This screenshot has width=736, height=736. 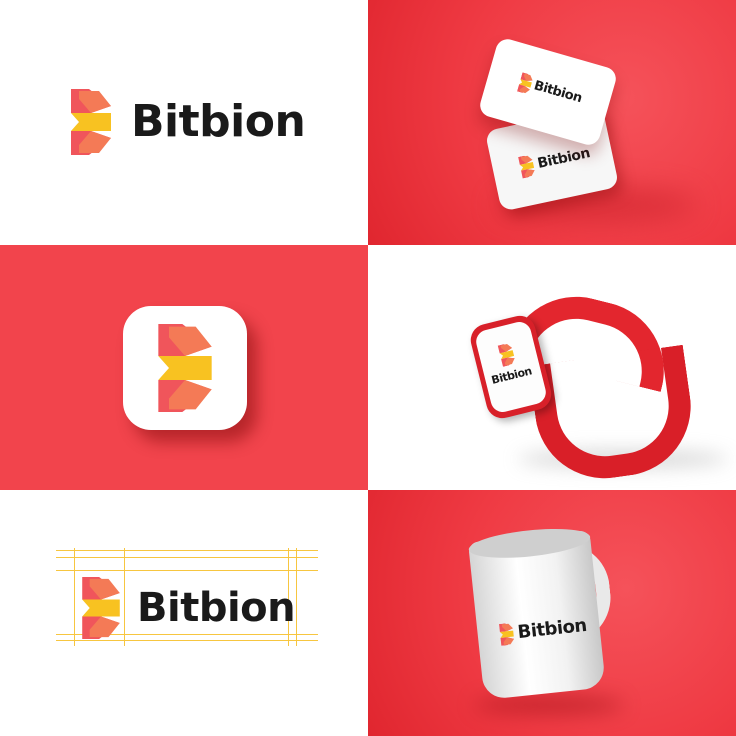 What do you see at coordinates (529, 543) in the screenshot?
I see `mug-rim` at bounding box center [529, 543].